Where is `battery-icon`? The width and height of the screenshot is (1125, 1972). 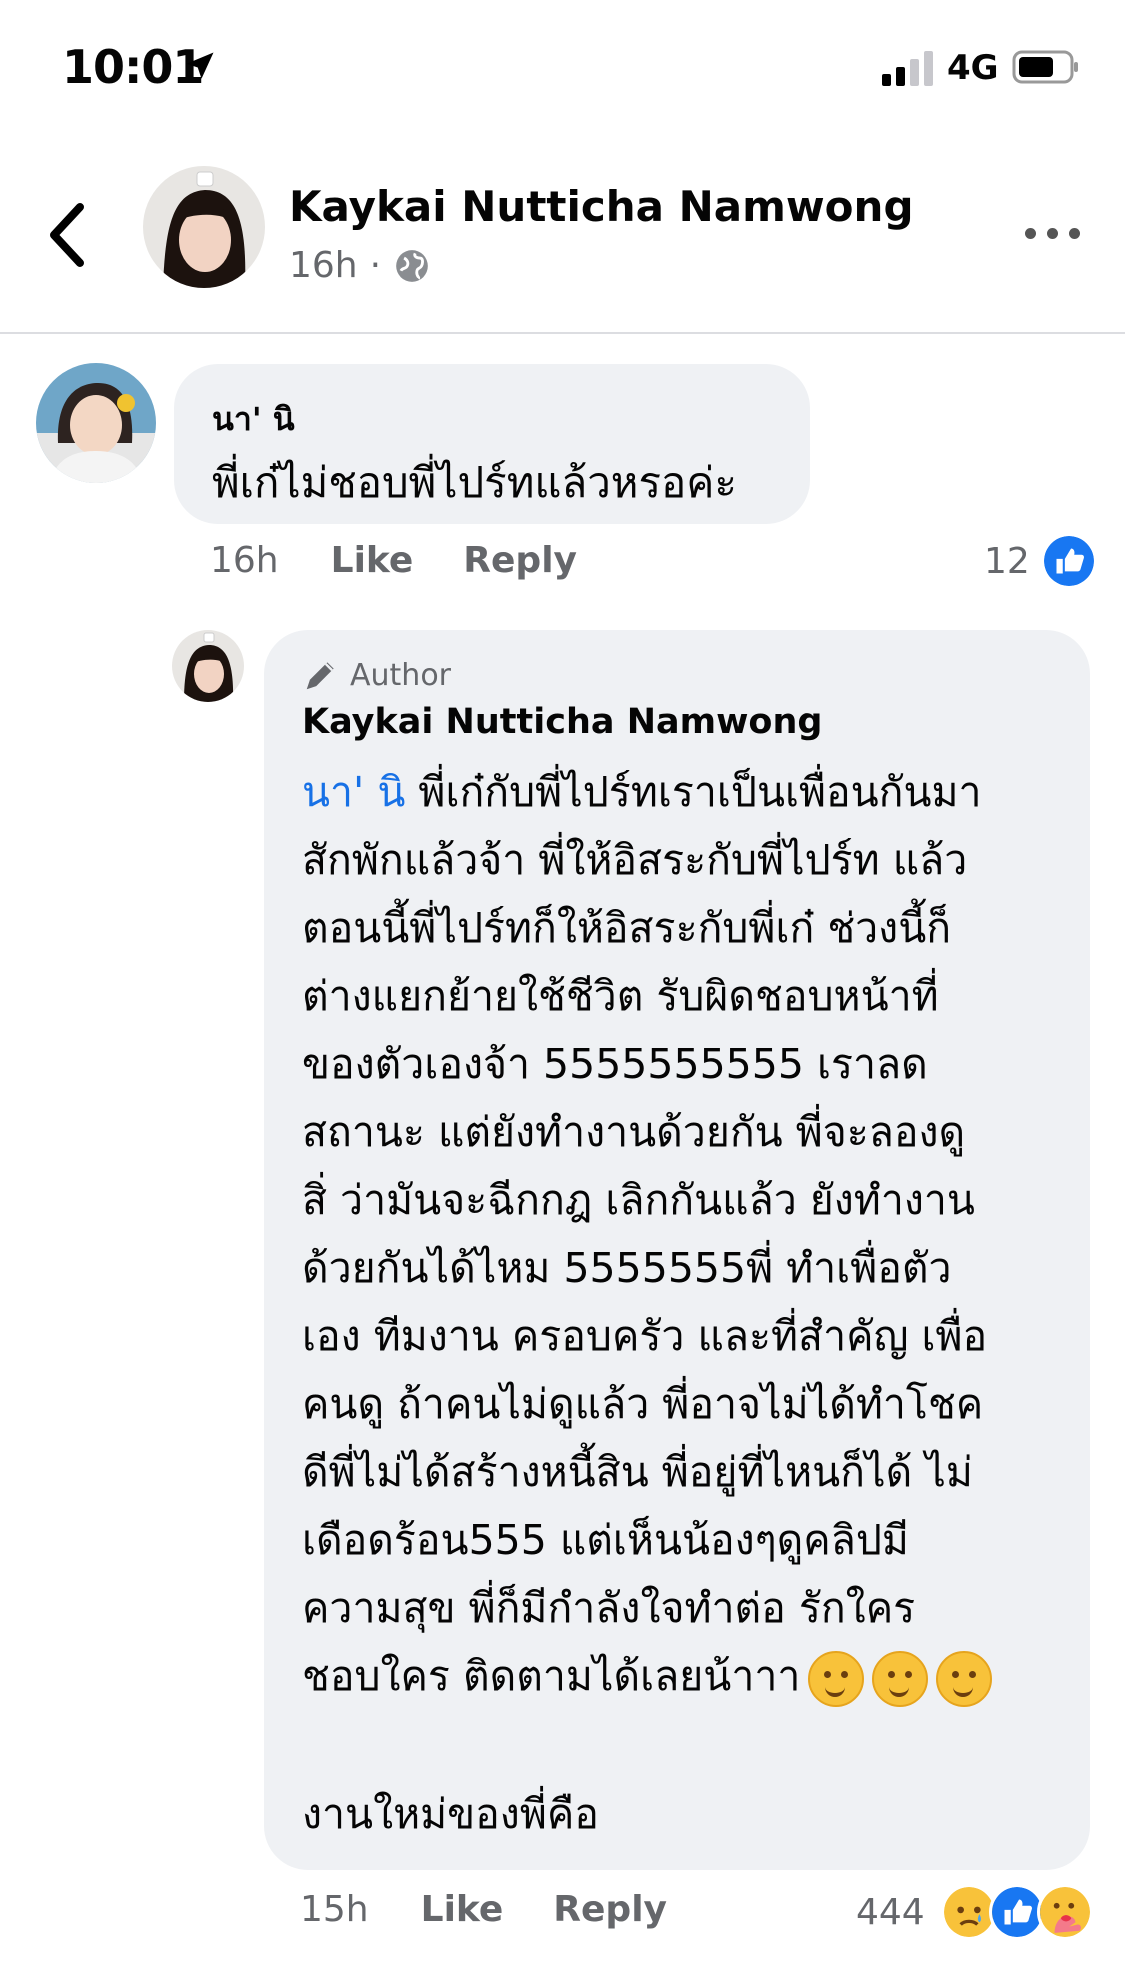 battery-icon is located at coordinates (1045, 67).